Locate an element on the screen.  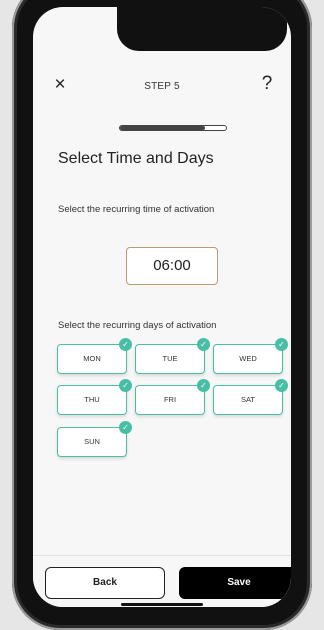
home-indicator is located at coordinates (162, 604).